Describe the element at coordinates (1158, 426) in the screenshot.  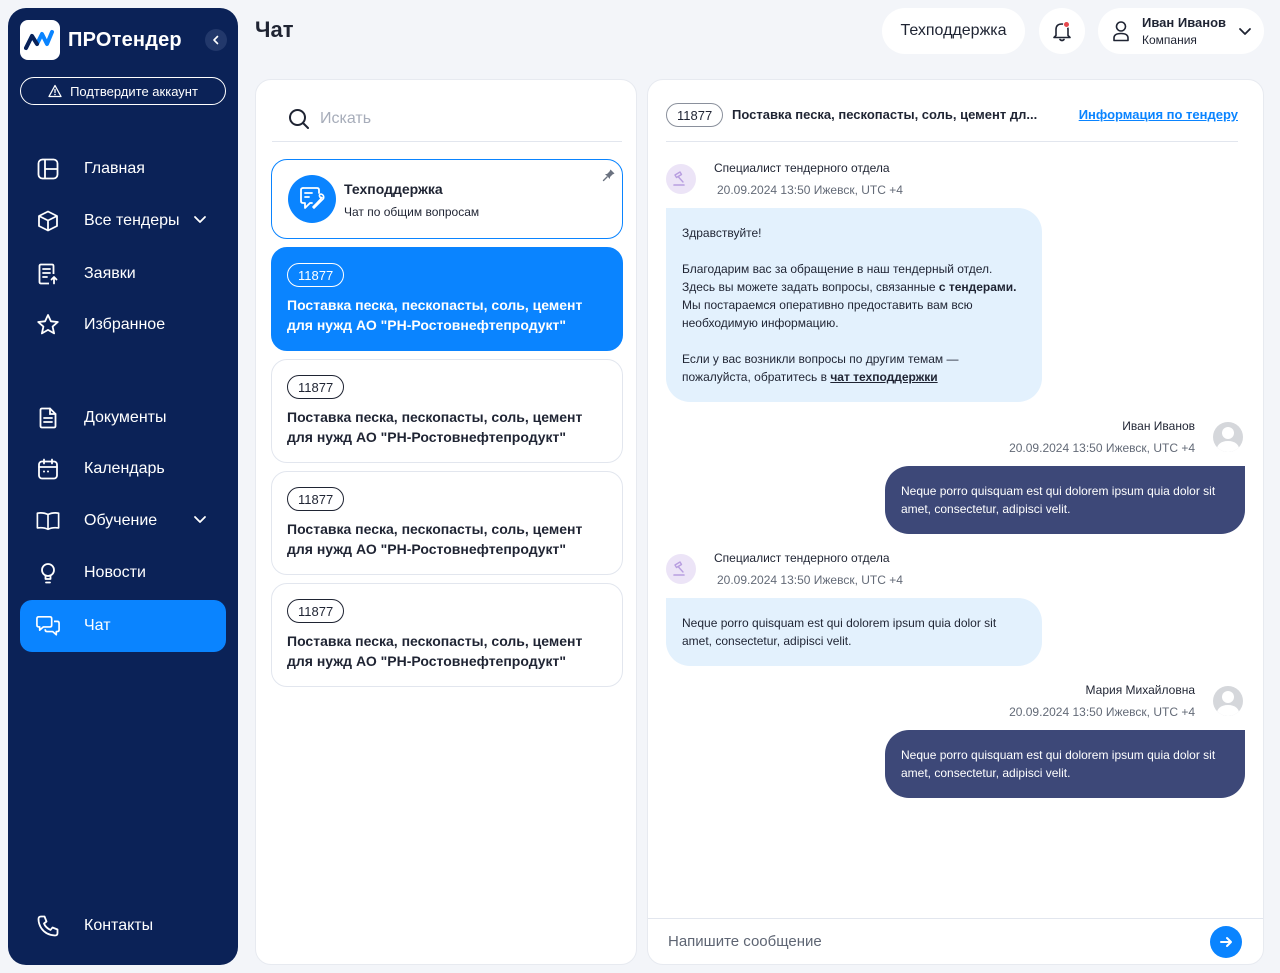
I see `message-sender: Иван Иванов` at that location.